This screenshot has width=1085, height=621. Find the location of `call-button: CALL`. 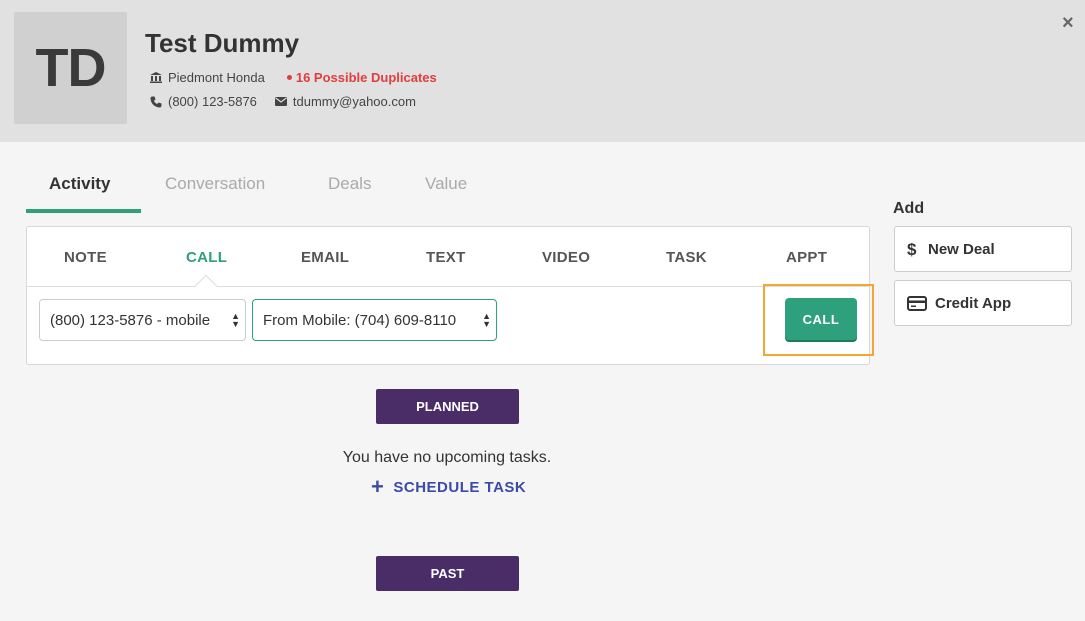

call-button: CALL is located at coordinates (821, 319).